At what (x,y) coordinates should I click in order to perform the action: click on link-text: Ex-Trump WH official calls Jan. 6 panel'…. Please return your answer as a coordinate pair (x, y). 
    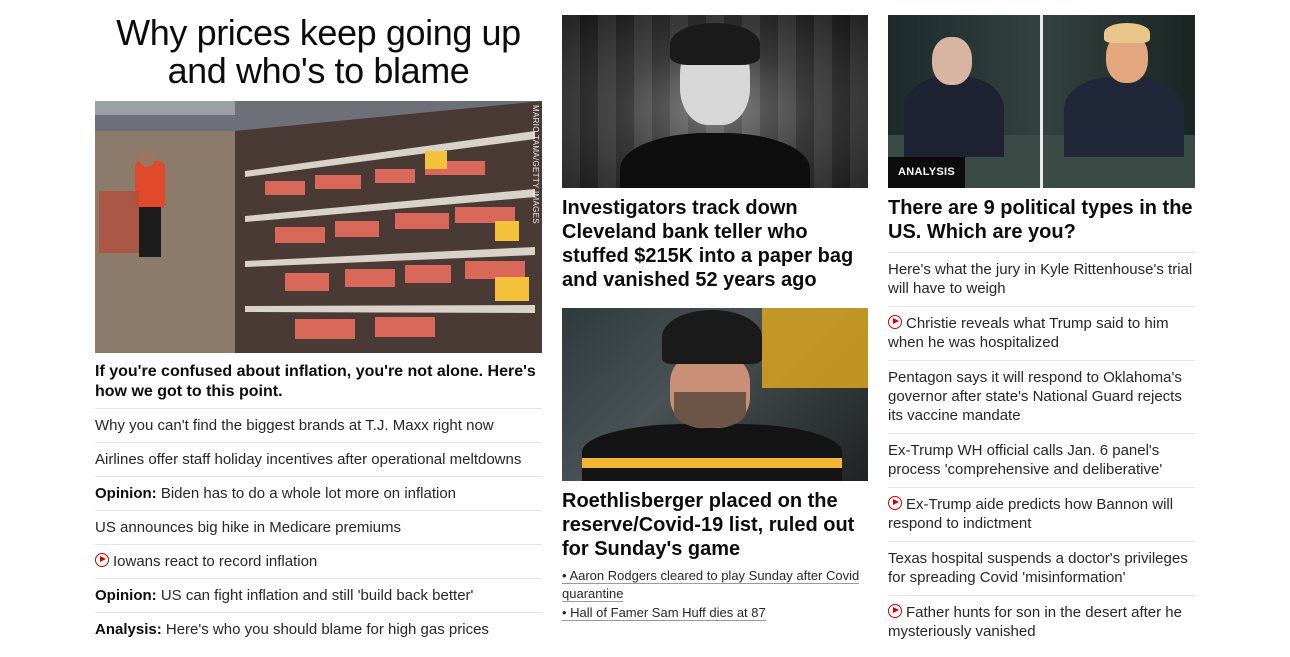
    Looking at the image, I should click on (1025, 460).